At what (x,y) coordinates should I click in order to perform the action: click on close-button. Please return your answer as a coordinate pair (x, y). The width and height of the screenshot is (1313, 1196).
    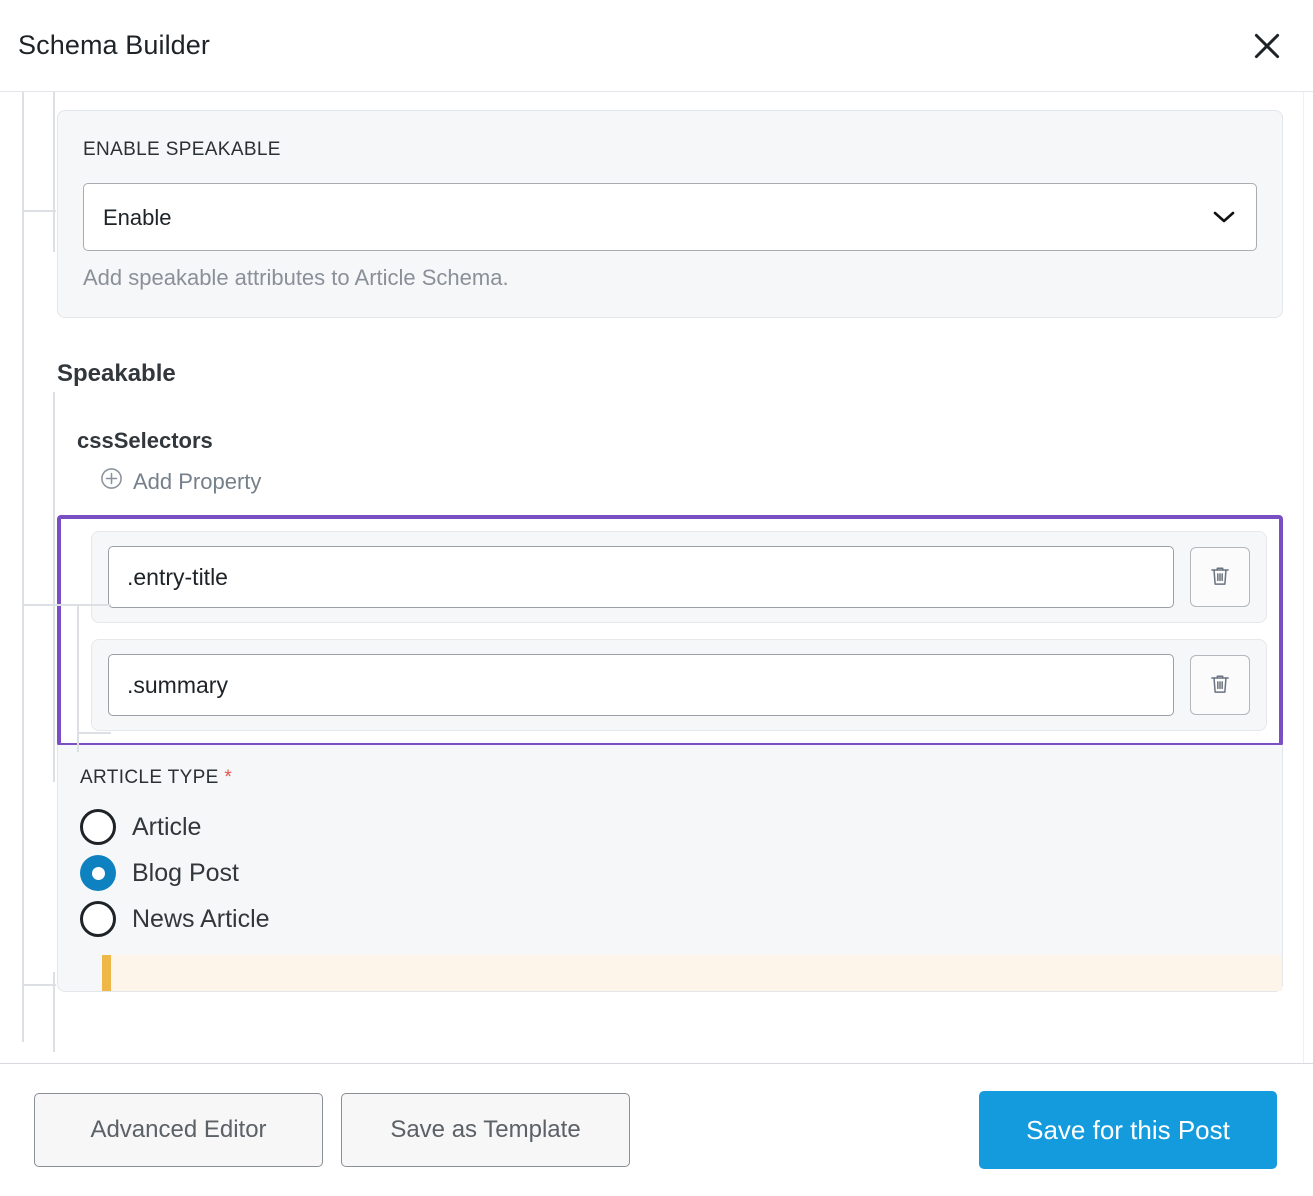
    Looking at the image, I should click on (1267, 46).